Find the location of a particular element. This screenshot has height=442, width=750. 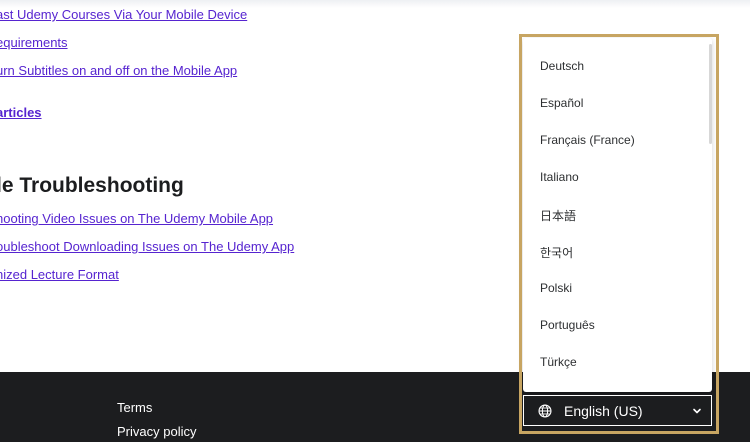

article-link-mobile-courses: ast Udemy Courses Via Your Mobile Device is located at coordinates (123, 14).